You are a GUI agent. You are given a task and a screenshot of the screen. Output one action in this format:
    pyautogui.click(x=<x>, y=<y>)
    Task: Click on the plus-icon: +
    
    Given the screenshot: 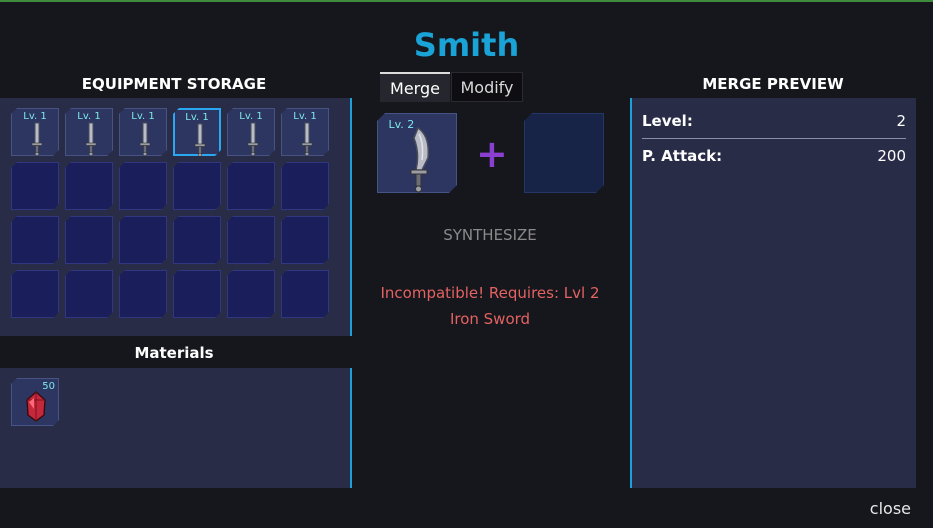 What is the action you would take?
    pyautogui.click(x=492, y=154)
    